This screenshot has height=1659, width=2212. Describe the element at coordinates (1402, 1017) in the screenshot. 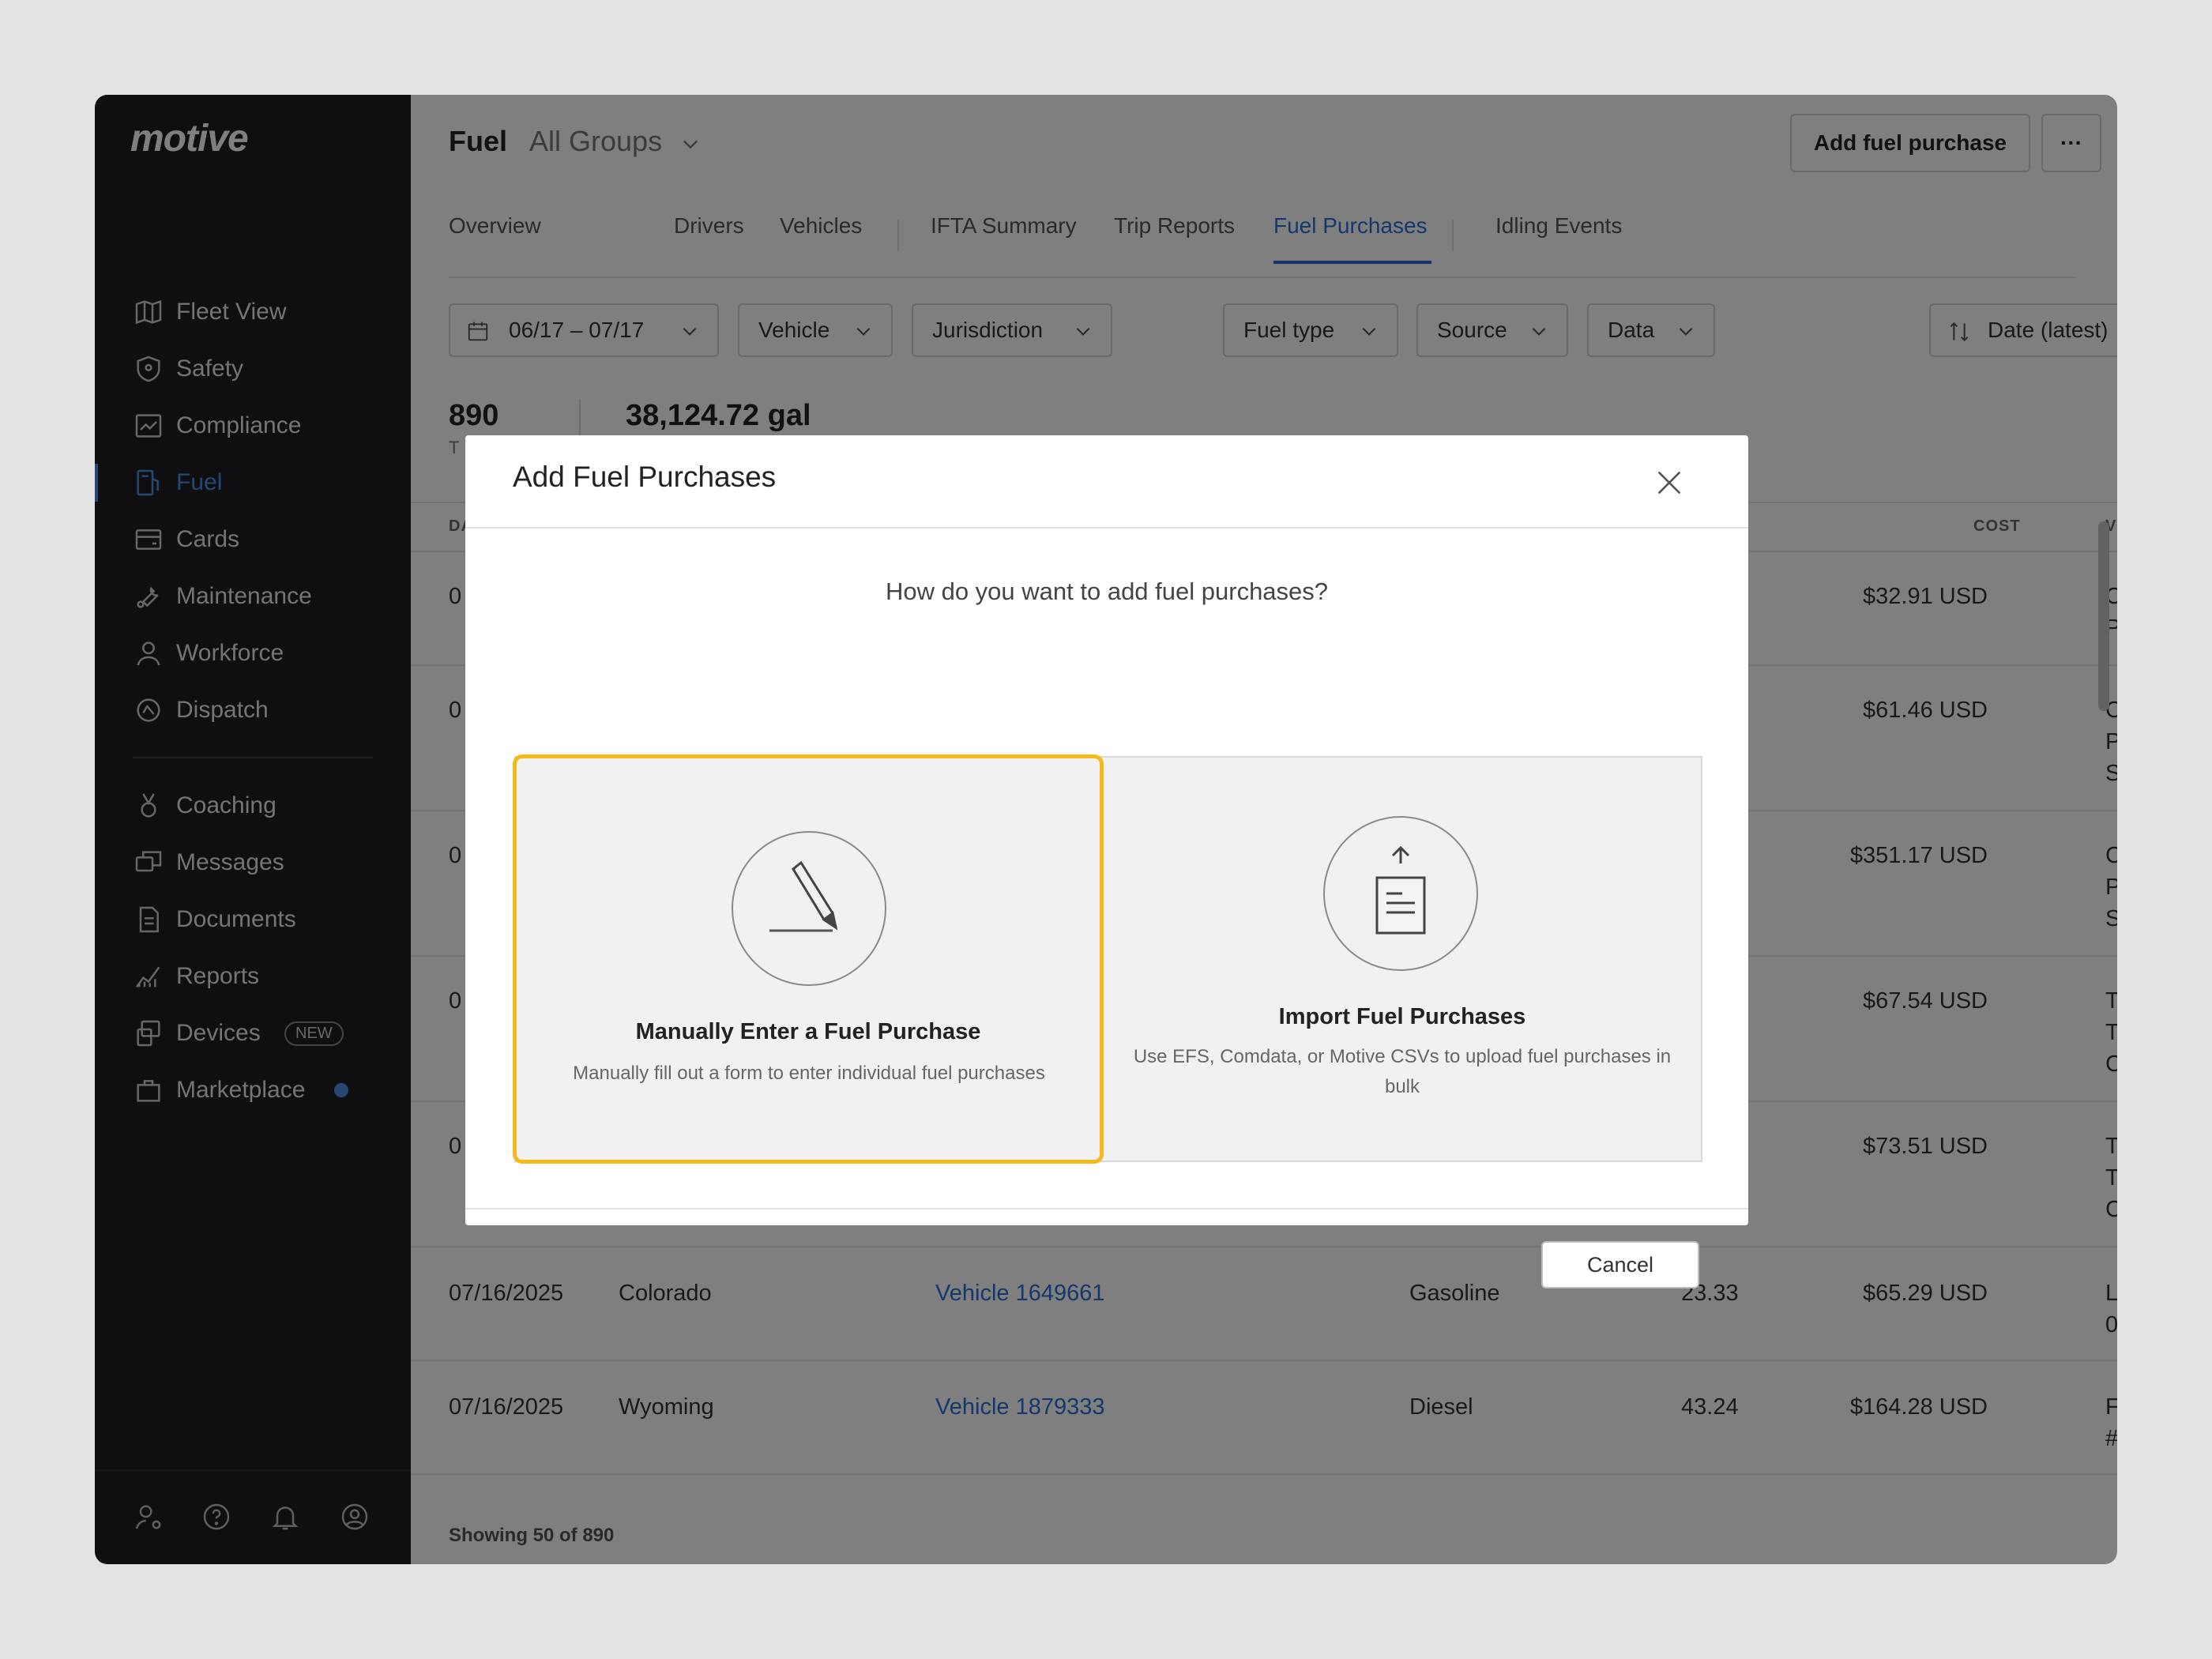

I see `import-option-title: Import Fuel Purchases` at that location.